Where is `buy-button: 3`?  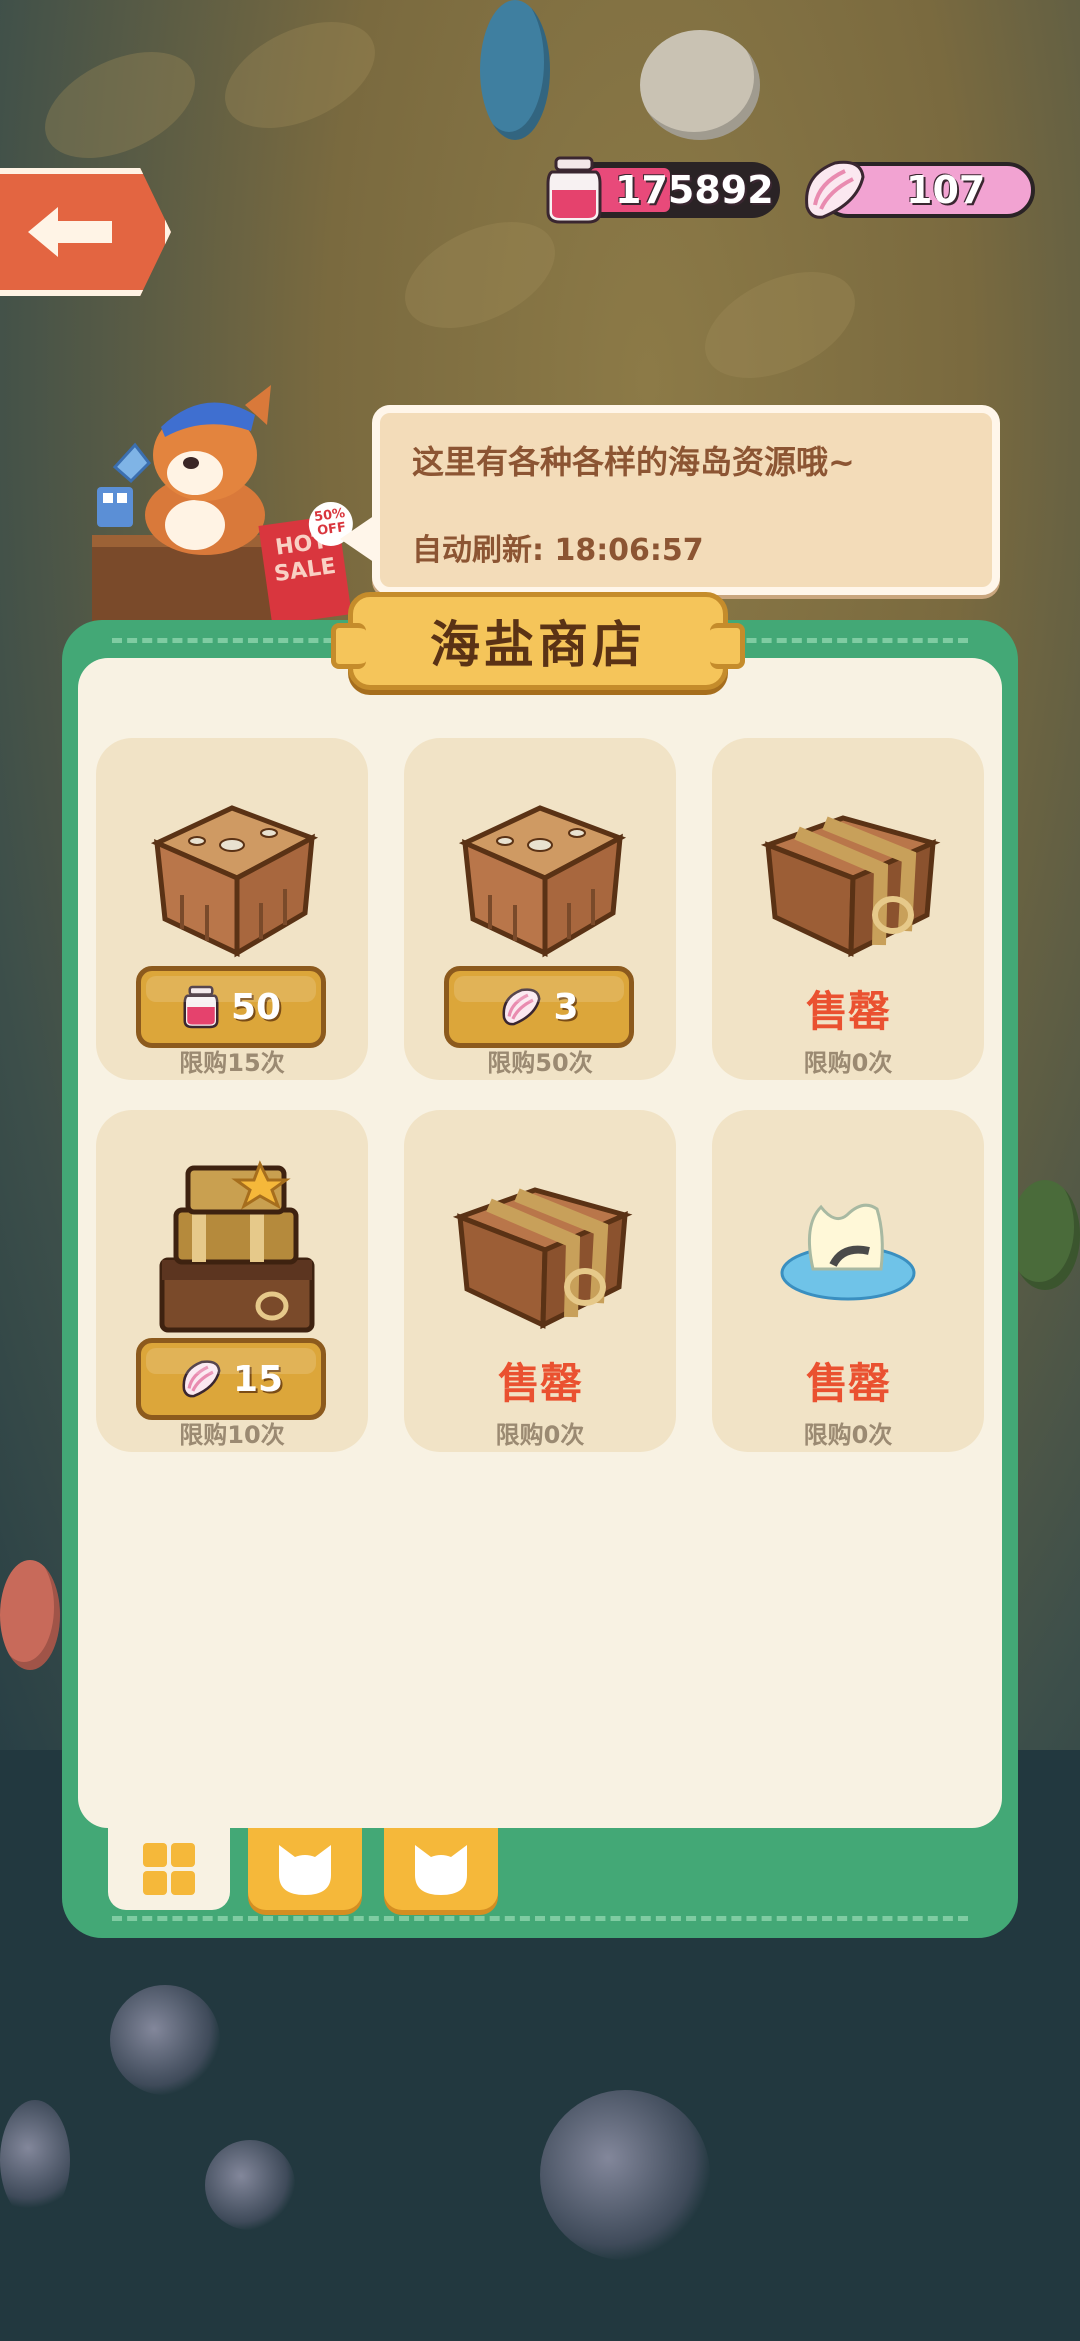 buy-button: 3 is located at coordinates (539, 1007).